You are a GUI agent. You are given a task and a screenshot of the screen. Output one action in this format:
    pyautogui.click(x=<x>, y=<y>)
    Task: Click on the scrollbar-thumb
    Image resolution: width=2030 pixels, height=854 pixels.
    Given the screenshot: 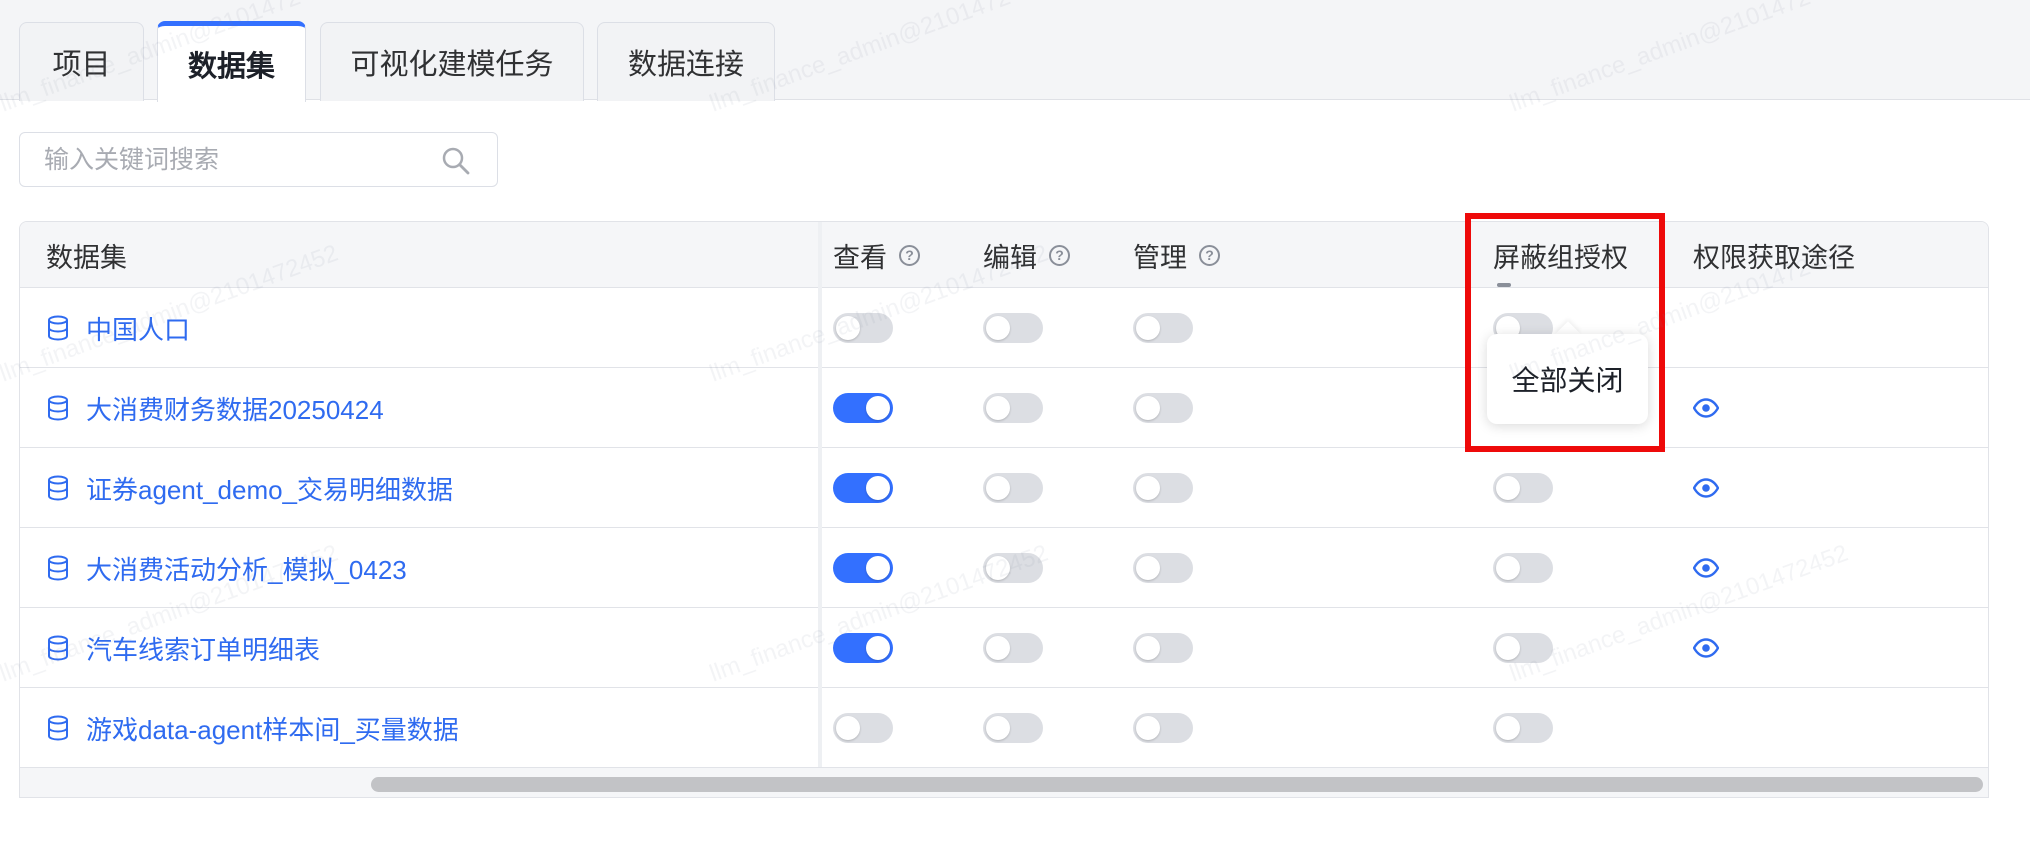 What is the action you would take?
    pyautogui.click(x=1177, y=784)
    